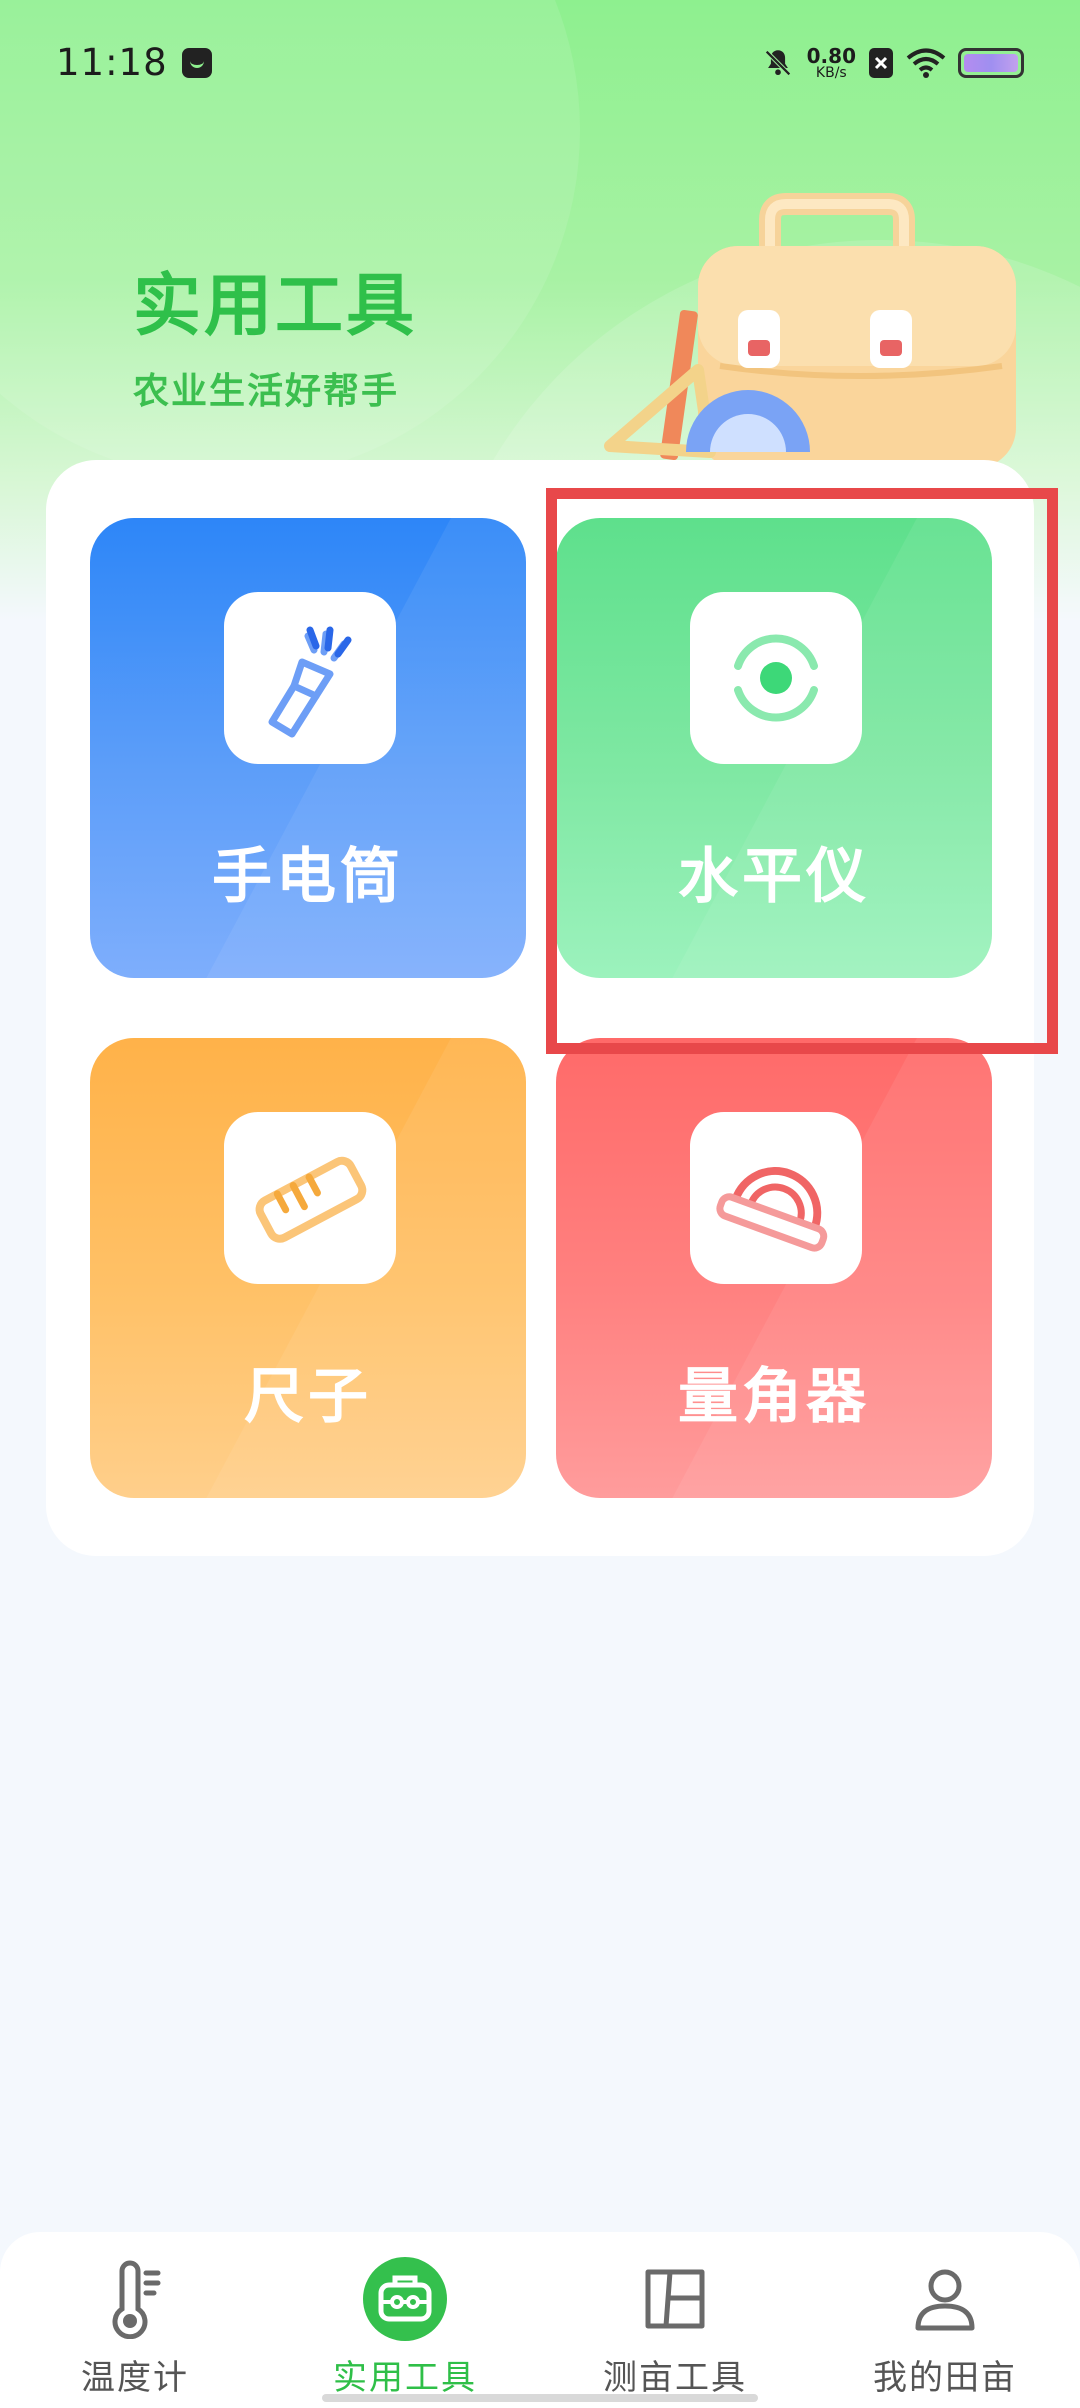 Image resolution: width=1080 pixels, height=2408 pixels. Describe the element at coordinates (991, 62) in the screenshot. I see `battery-icon` at that location.